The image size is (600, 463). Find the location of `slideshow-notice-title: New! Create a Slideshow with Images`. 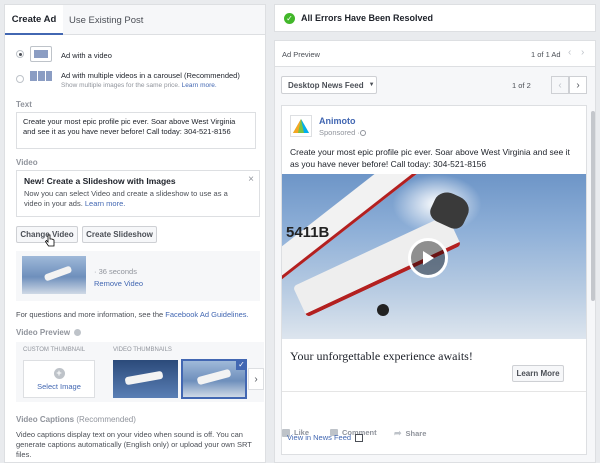

slideshow-notice-title: New! Create a Slideshow with Images is located at coordinates (100, 181).